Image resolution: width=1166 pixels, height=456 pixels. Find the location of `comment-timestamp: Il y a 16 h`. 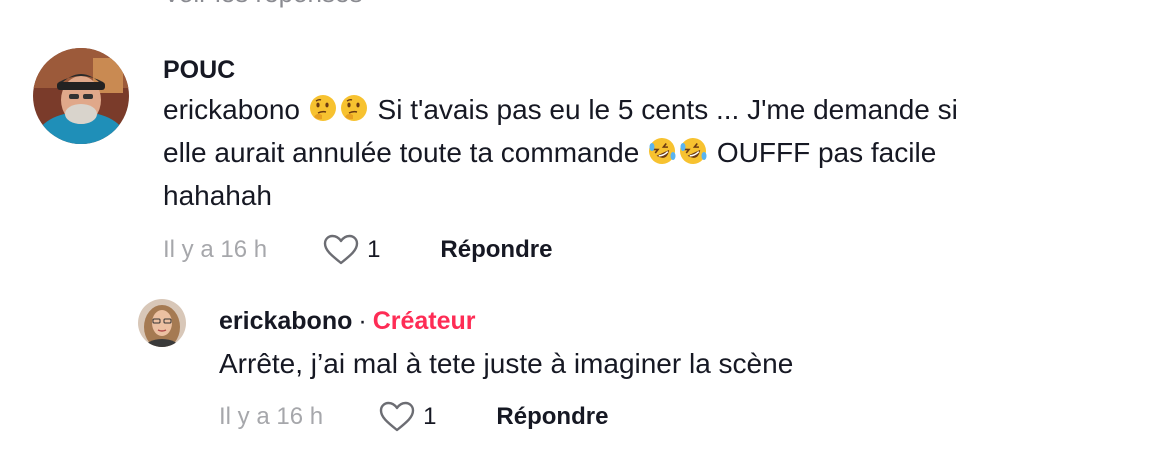

comment-timestamp: Il y a 16 h is located at coordinates (215, 249).